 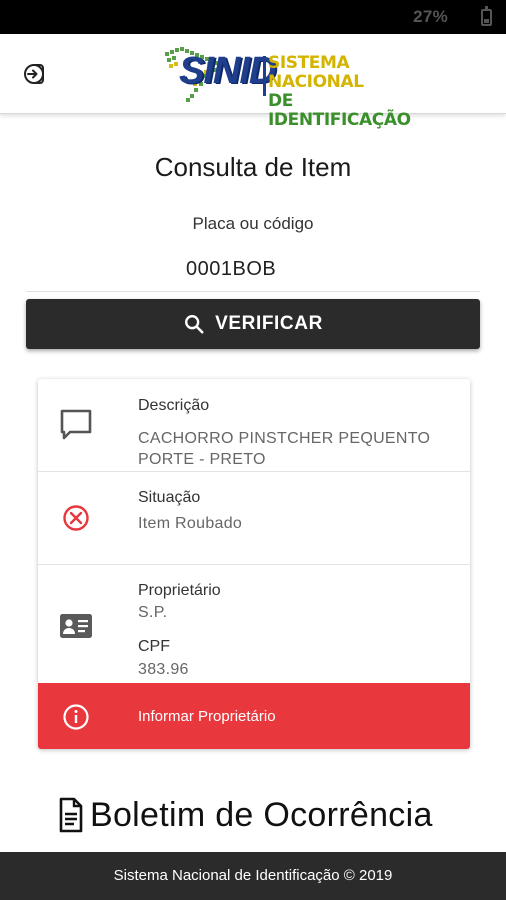 What do you see at coordinates (316, 72) in the screenshot?
I see `logo-line-1: SISTEMA NACIONAL` at bounding box center [316, 72].